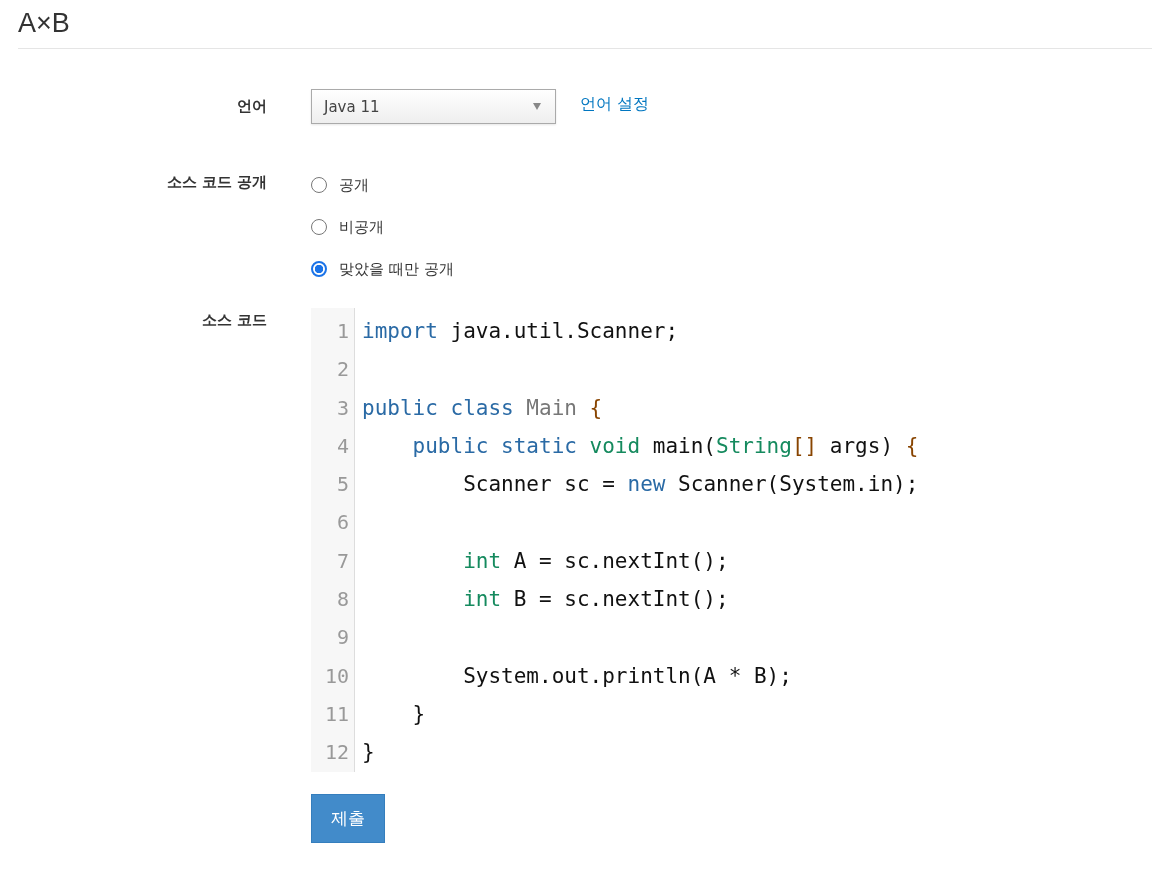 This screenshot has height=892, width=1152. I want to click on code-line: Scanner sc = new Scanner(System.in);, so click(690, 485).